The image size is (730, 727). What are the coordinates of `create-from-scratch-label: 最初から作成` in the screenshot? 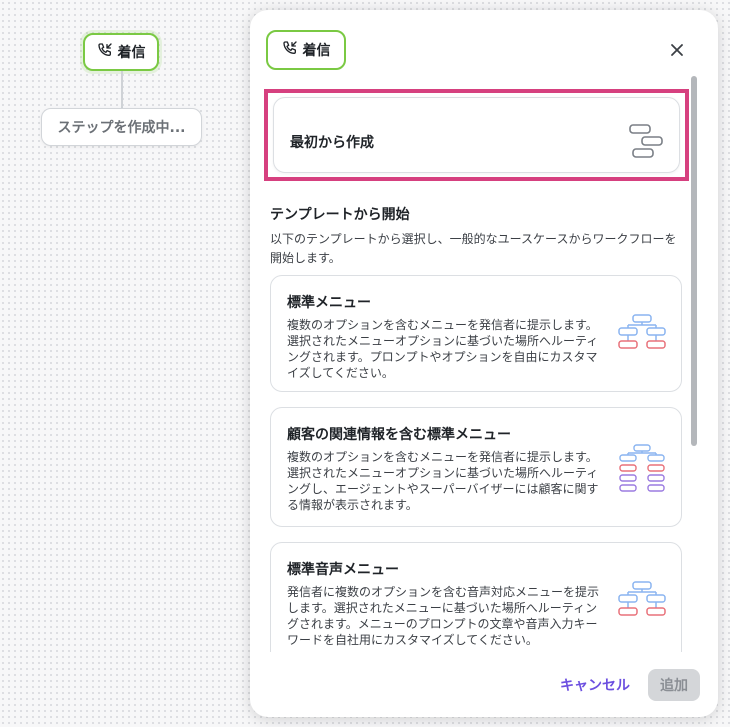 It's located at (332, 143).